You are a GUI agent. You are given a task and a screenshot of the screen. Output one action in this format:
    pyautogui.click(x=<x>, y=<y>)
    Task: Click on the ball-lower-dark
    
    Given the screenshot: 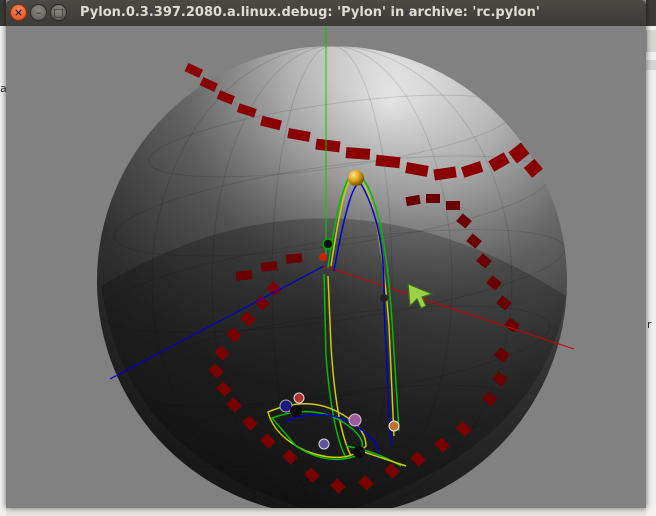 What is the action you would take?
    pyautogui.click(x=296, y=411)
    